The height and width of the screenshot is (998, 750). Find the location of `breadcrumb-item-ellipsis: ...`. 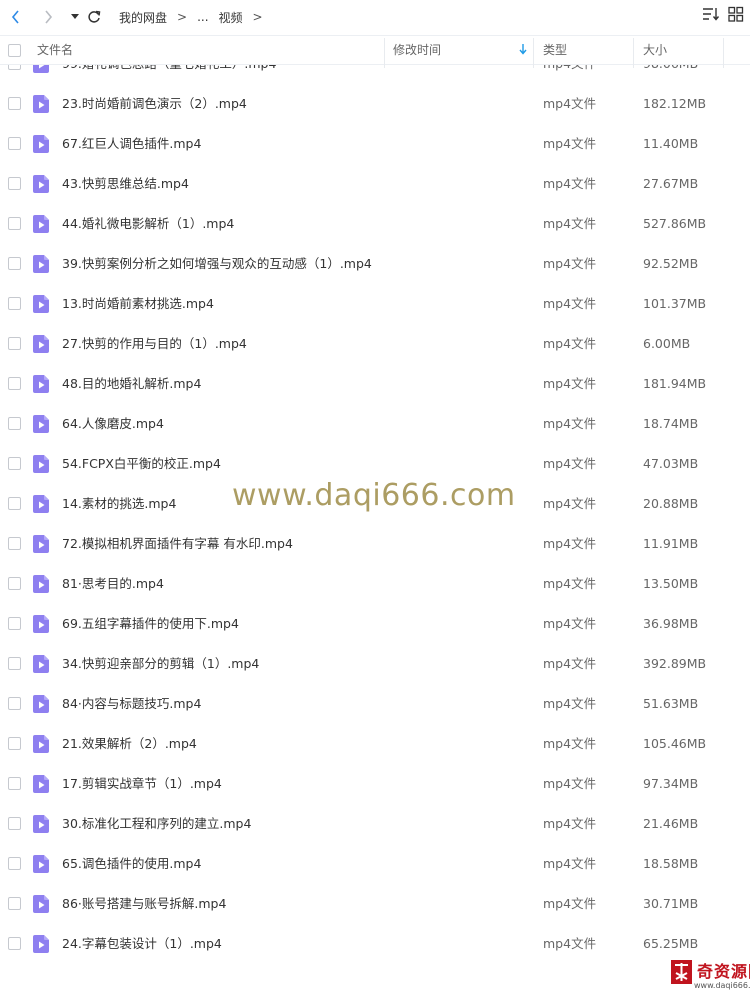

breadcrumb-item-ellipsis: ... is located at coordinates (202, 17).